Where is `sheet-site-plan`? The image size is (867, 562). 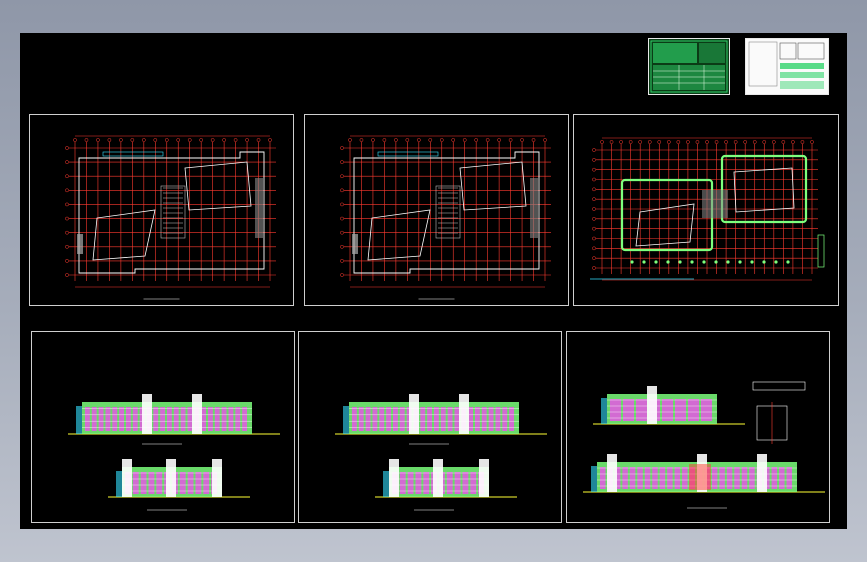 sheet-site-plan is located at coordinates (706, 210).